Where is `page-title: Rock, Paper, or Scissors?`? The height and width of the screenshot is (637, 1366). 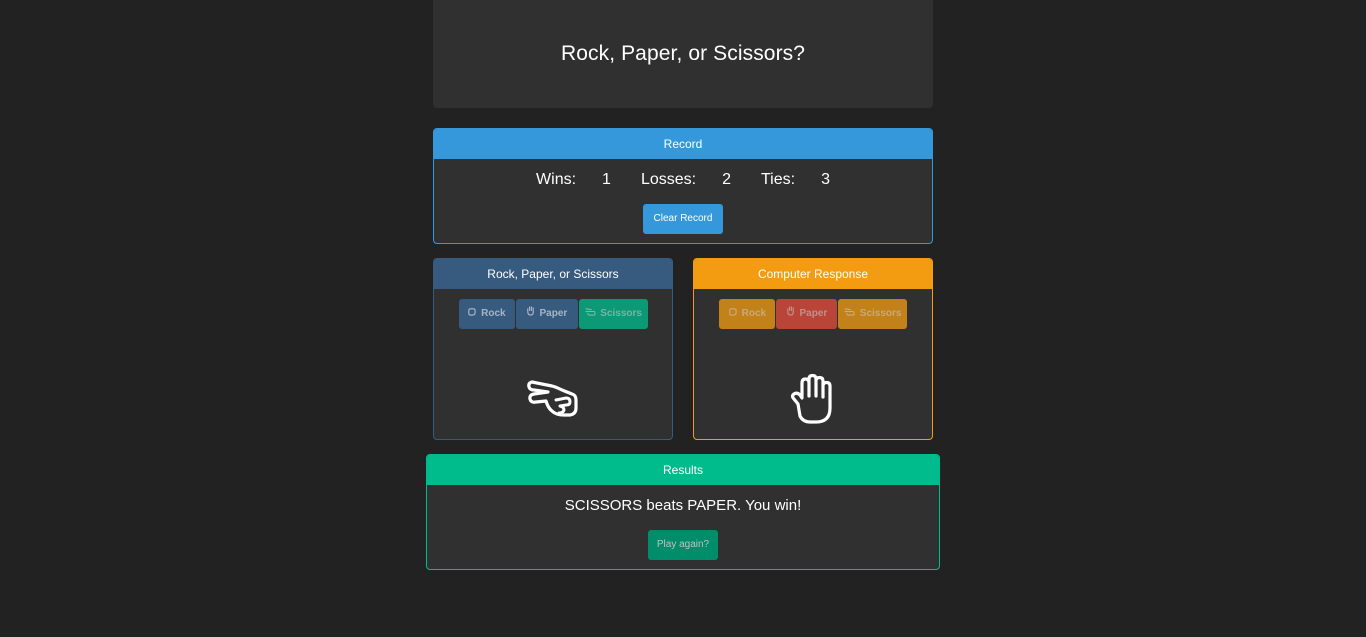
page-title: Rock, Paper, or Scissors? is located at coordinates (683, 53).